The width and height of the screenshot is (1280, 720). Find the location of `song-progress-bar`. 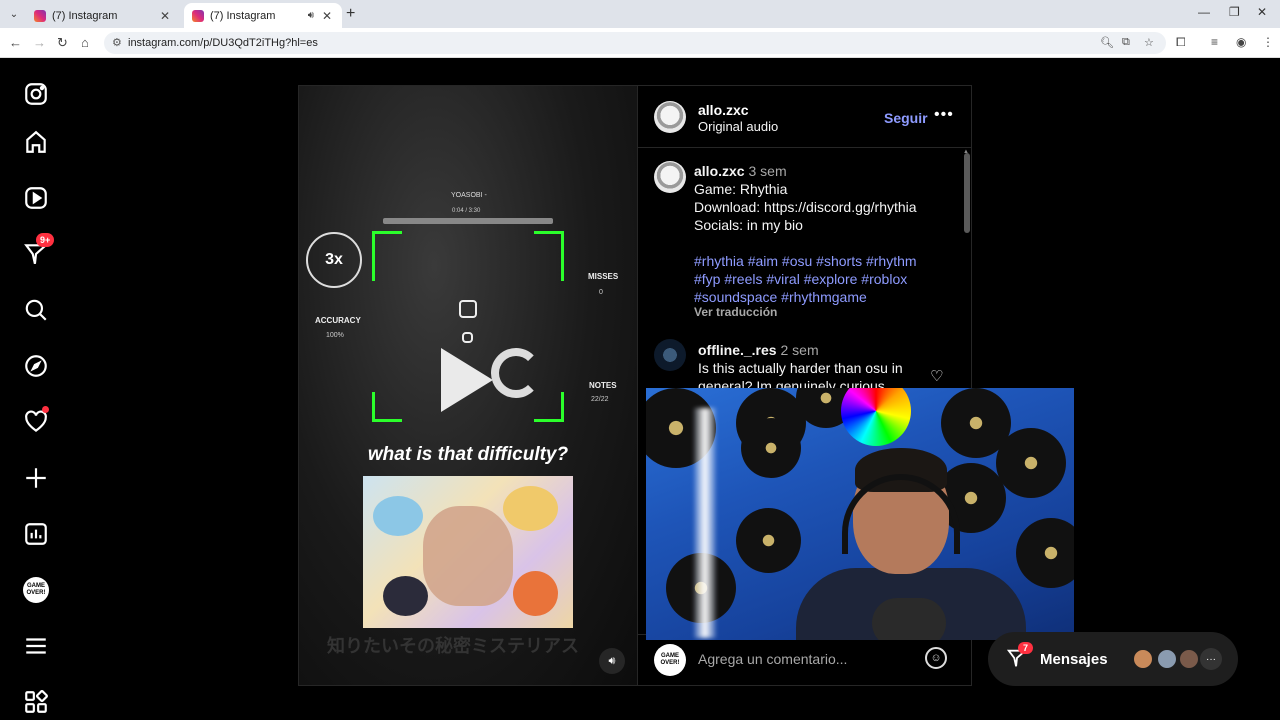

song-progress-bar is located at coordinates (468, 221).